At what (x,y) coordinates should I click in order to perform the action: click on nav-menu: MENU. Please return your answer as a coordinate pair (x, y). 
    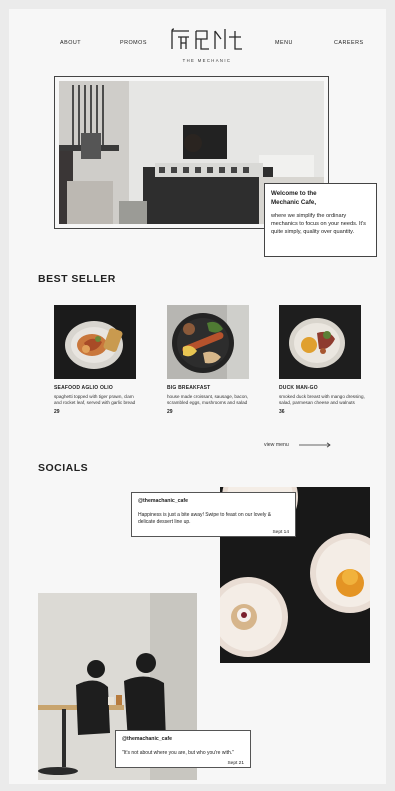
    Looking at the image, I should click on (284, 43).